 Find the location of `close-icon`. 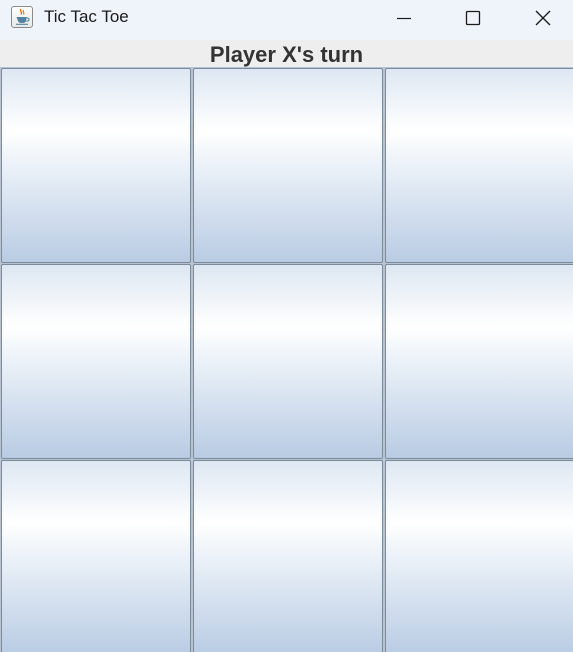

close-icon is located at coordinates (543, 18).